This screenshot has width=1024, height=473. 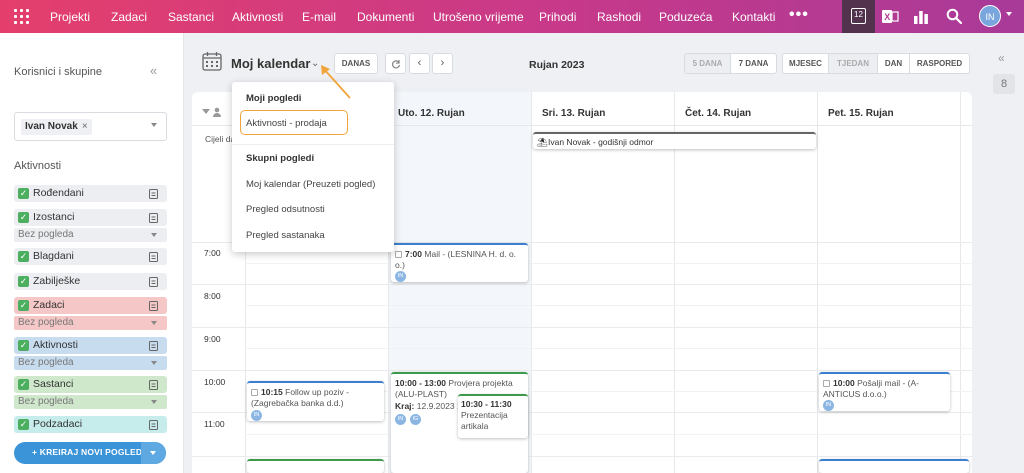 What do you see at coordinates (619, 17) in the screenshot?
I see `nav-rashodi: Rashodi` at bounding box center [619, 17].